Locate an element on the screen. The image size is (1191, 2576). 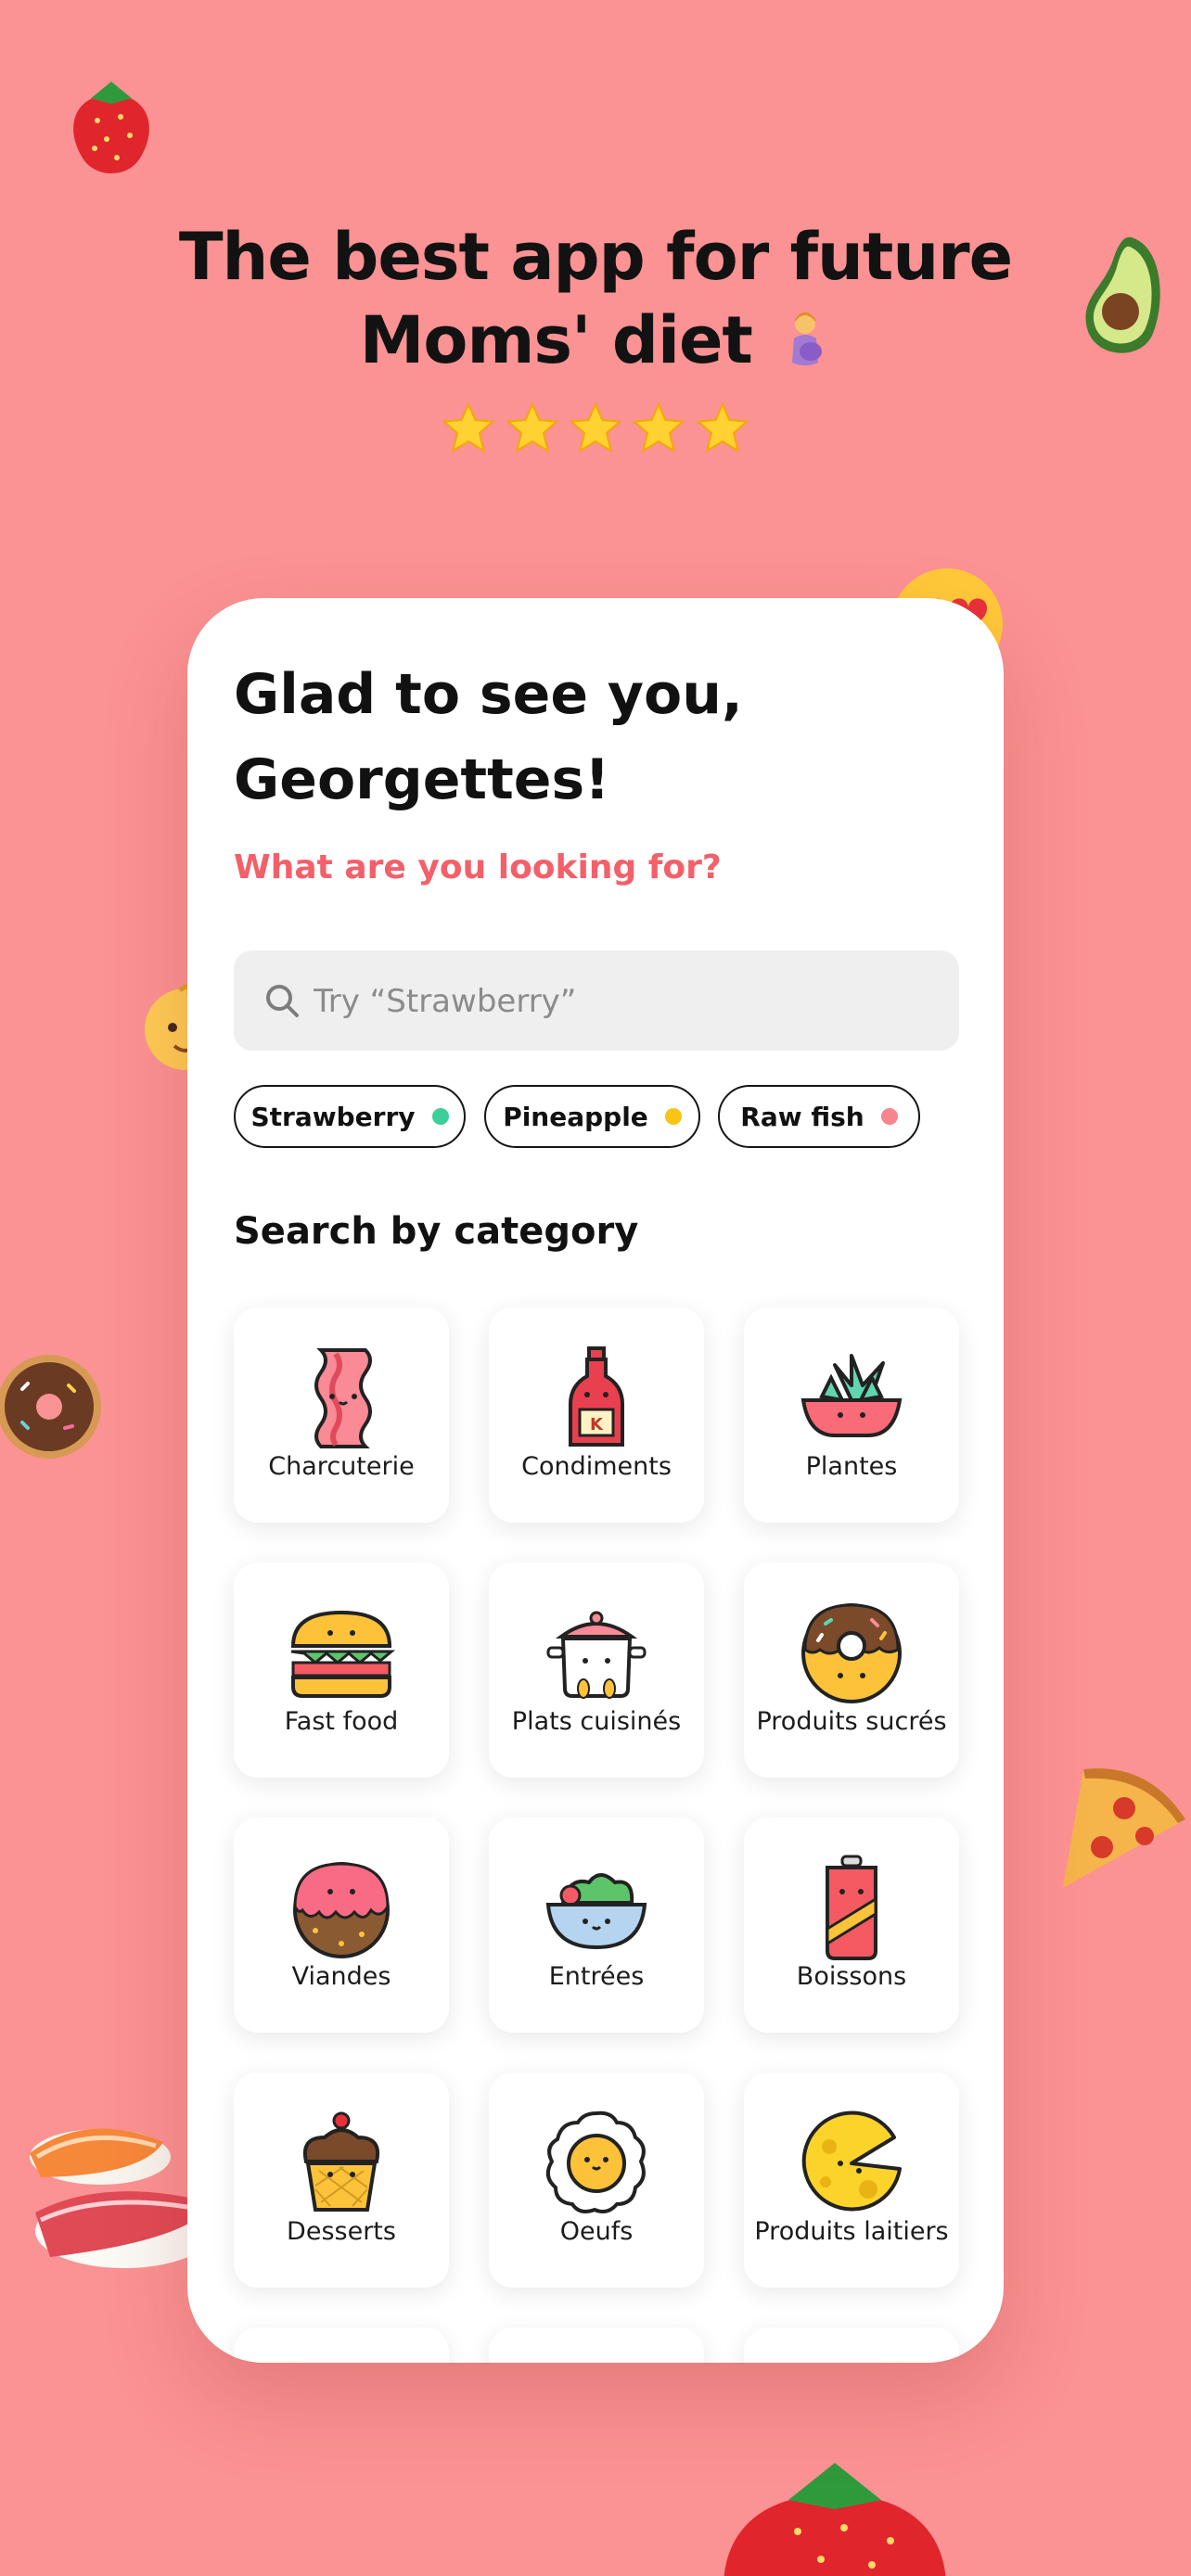
category-plats-cuisines: Plats cuisinés is located at coordinates (597, 1670).